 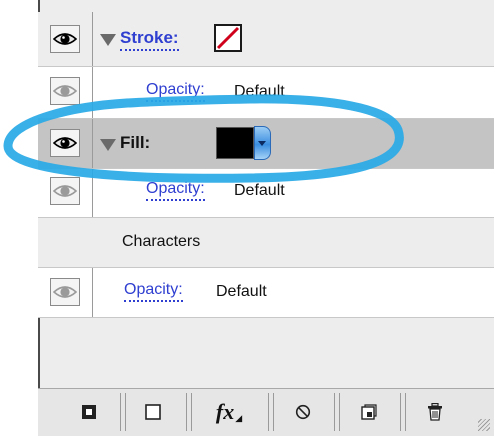 I want to click on appearance-row-fill-opacity: Opacity: Default, so click(x=266, y=193).